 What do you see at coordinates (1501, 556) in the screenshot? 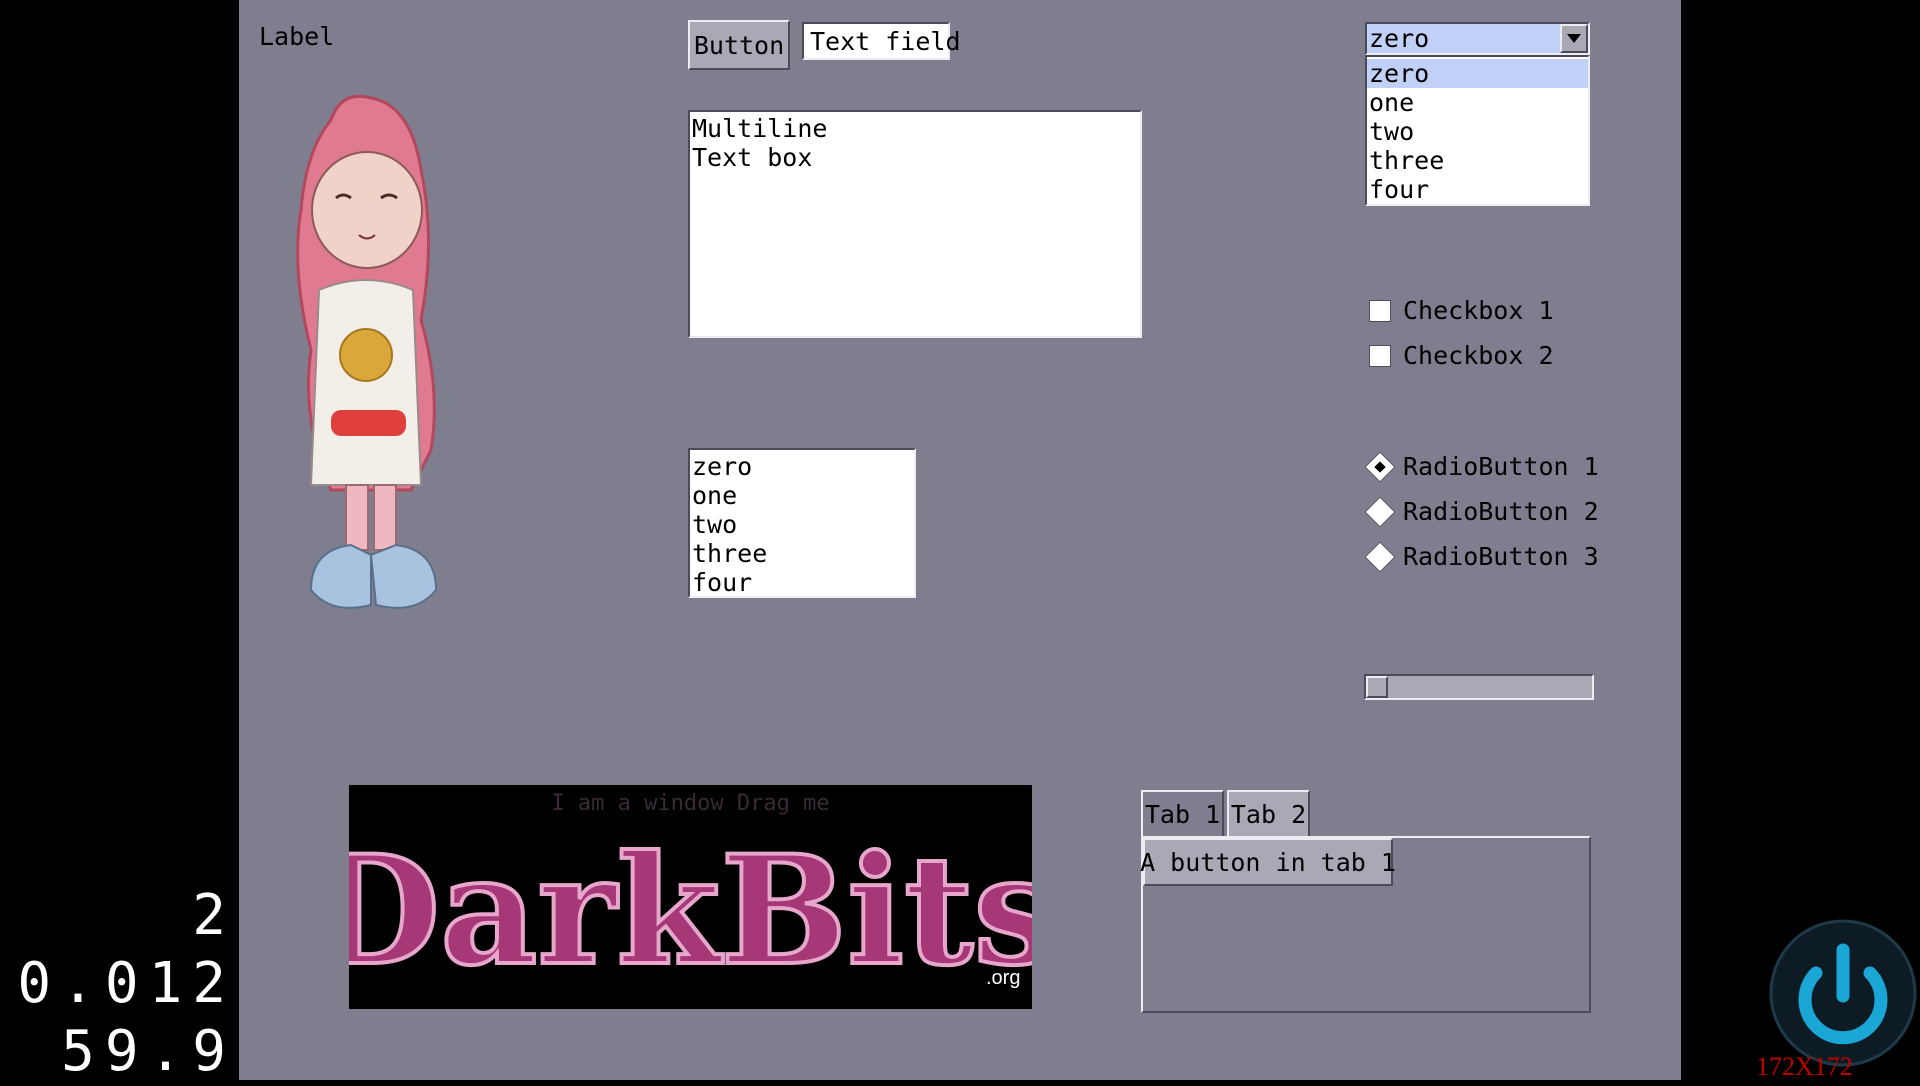
I see `radio-label: RadioButton 3` at bounding box center [1501, 556].